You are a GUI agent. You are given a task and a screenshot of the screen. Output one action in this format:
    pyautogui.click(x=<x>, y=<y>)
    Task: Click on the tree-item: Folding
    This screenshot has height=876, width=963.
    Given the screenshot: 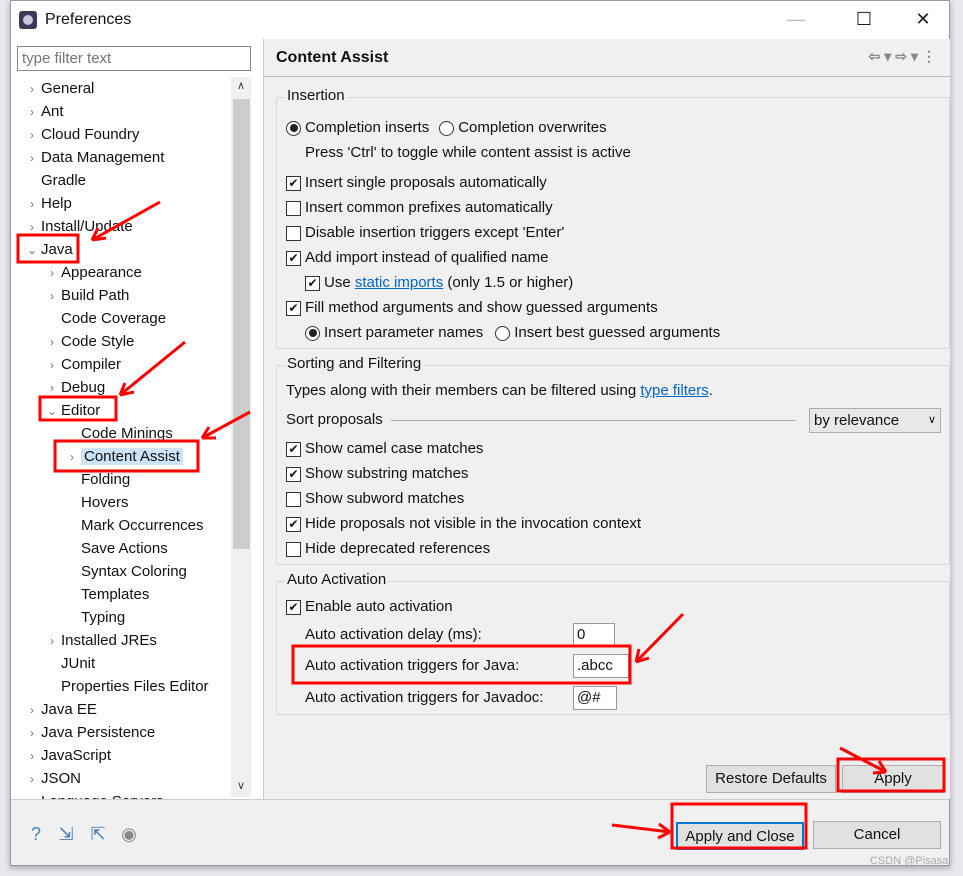 What is the action you would take?
    pyautogui.click(x=121, y=479)
    